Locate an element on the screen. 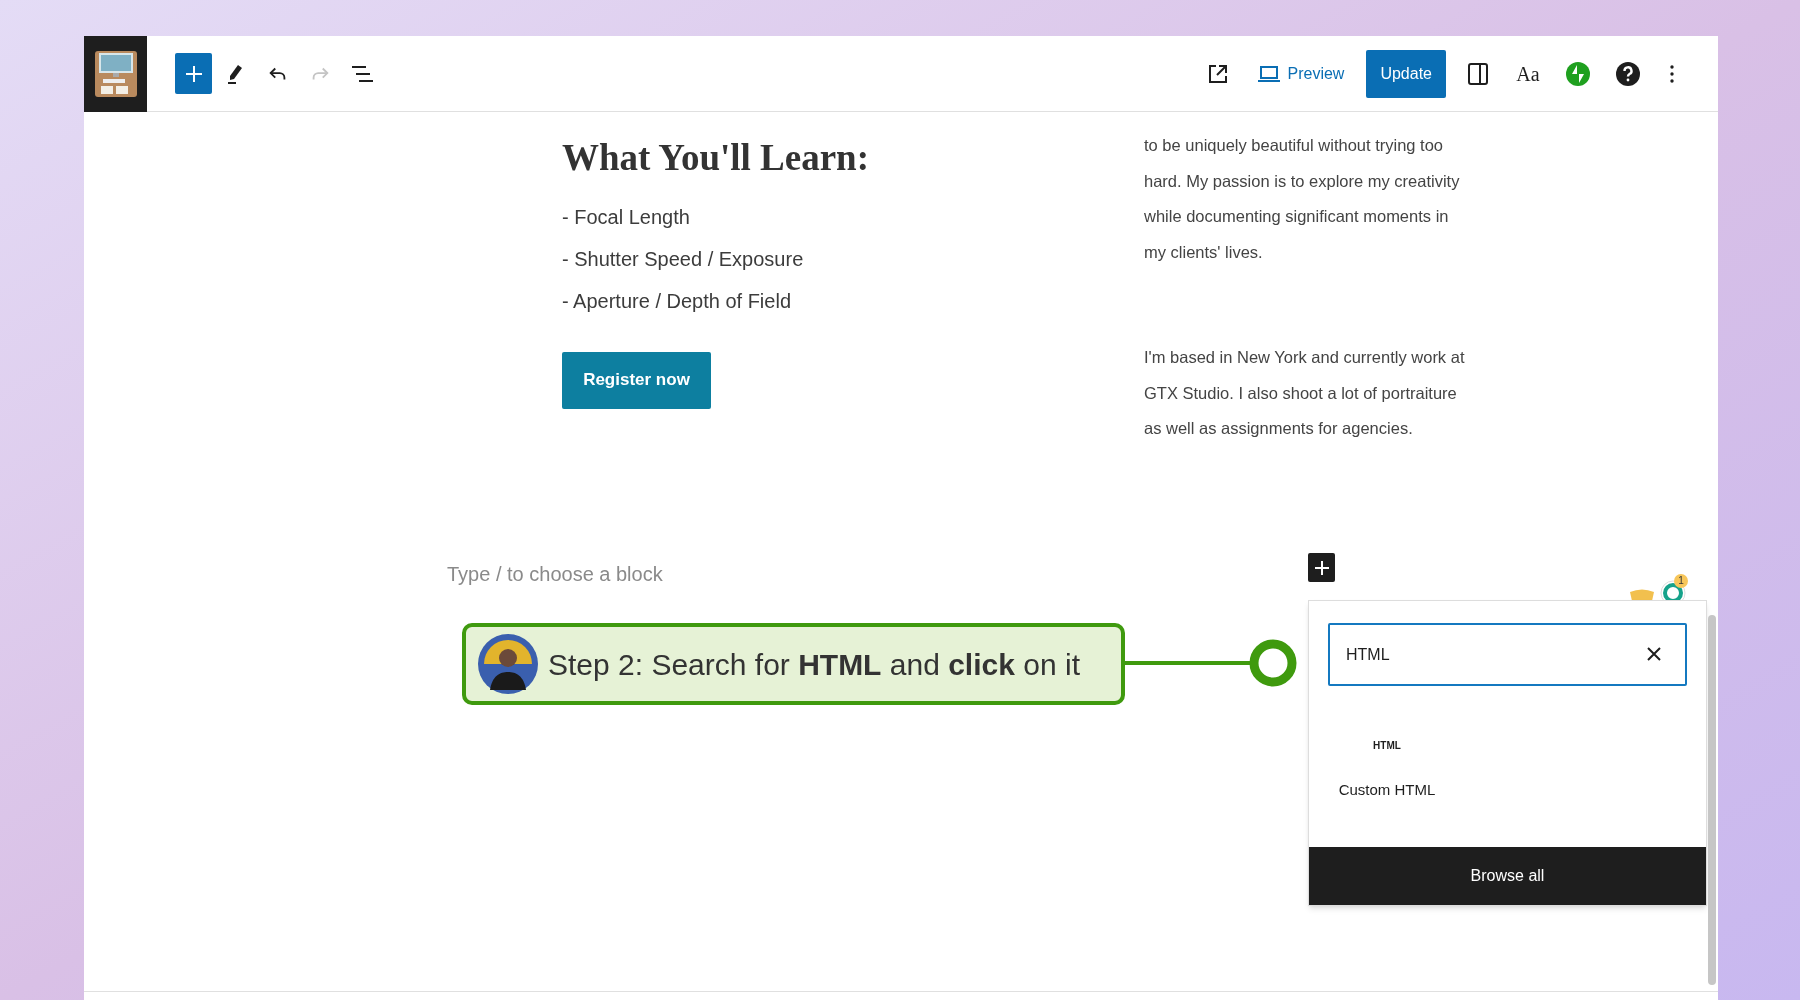 The image size is (1800, 1000). update-button: Update is located at coordinates (1406, 73).